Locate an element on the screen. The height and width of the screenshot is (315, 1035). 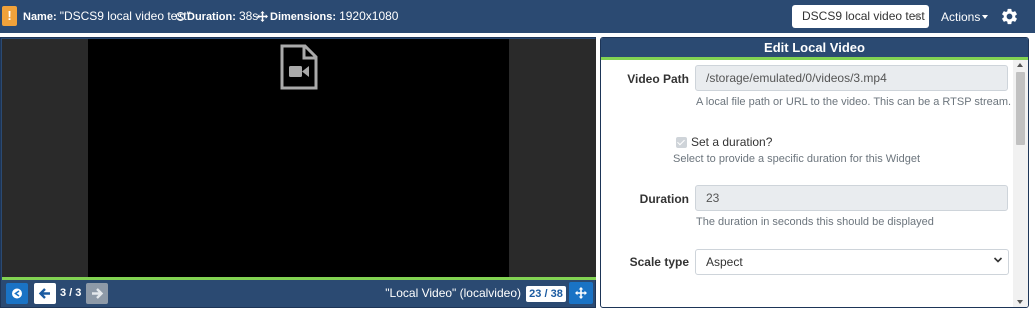
arrows-move-icon is located at coordinates (581, 293).